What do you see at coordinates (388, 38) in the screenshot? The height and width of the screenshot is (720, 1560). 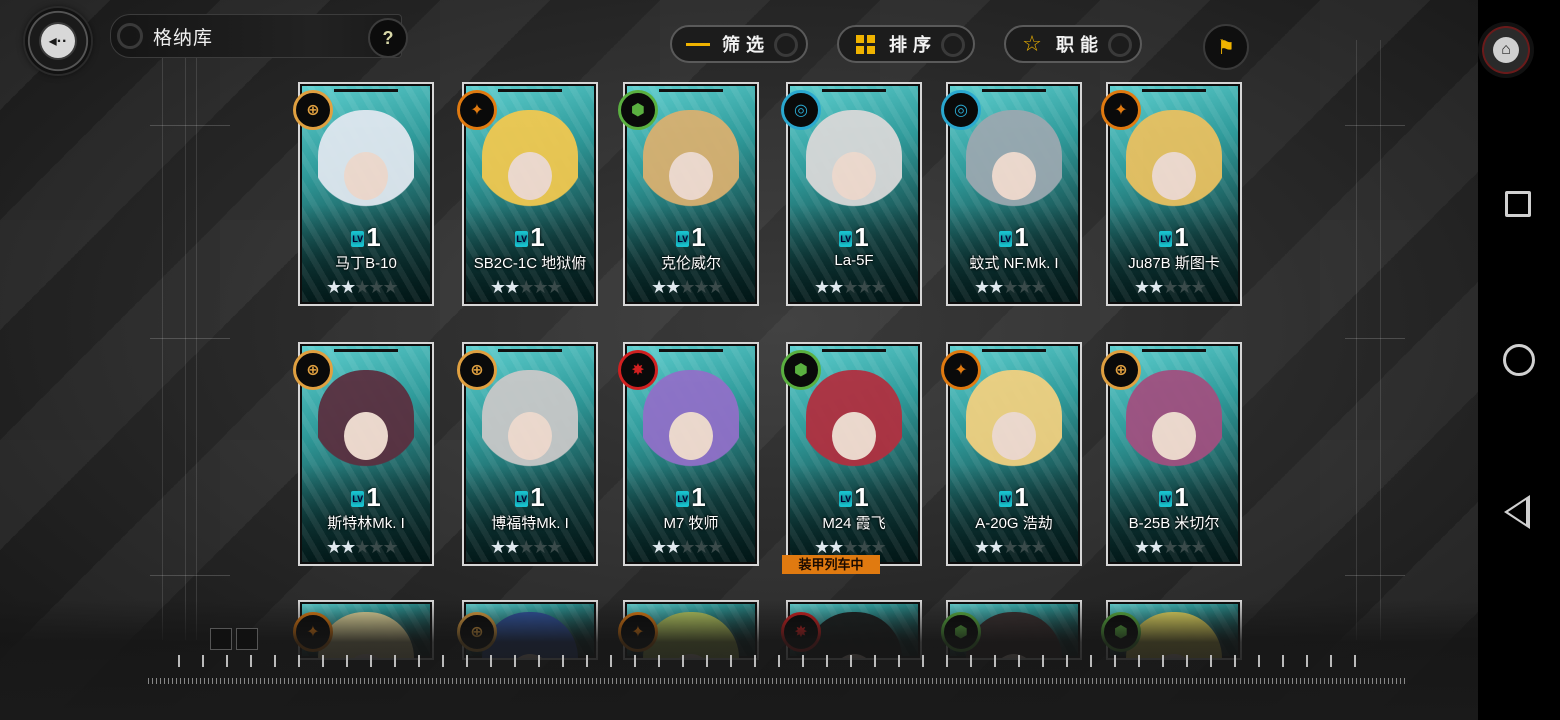 I see `help-button: ?` at bounding box center [388, 38].